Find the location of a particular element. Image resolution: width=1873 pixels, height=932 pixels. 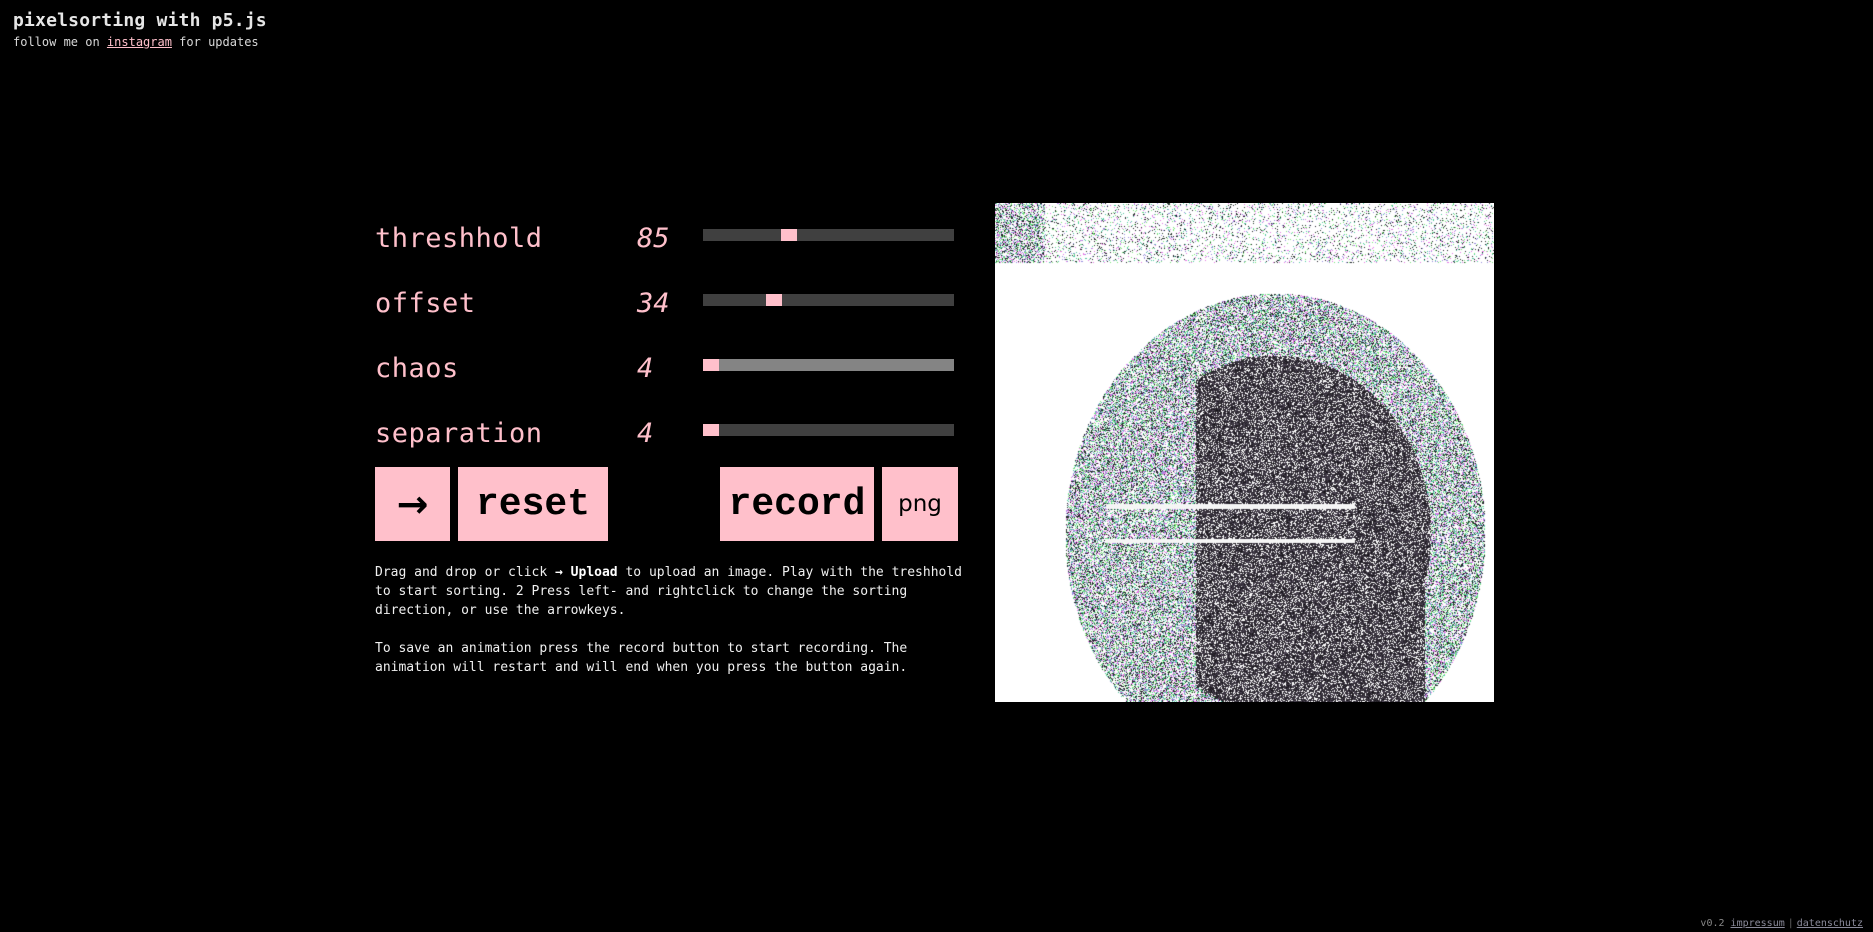

sketch-canvas is located at coordinates (1244, 452).